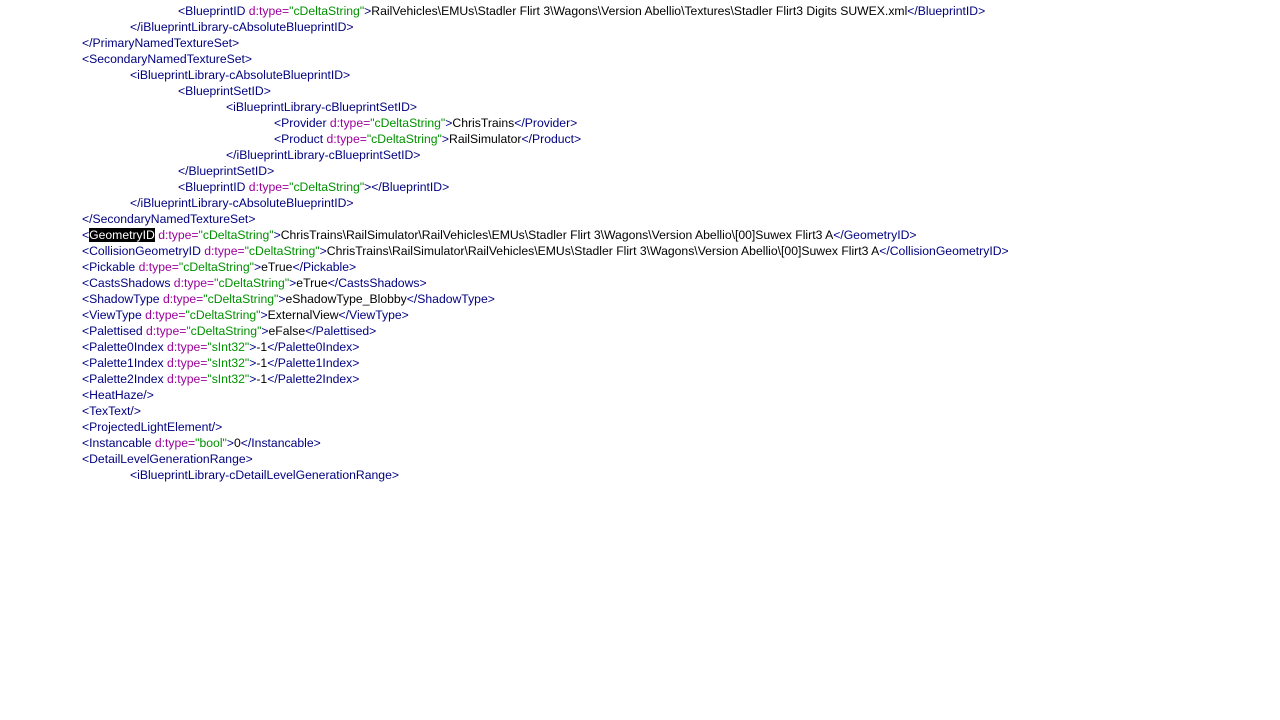 Image resolution: width=1280 pixels, height=720 pixels. I want to click on xml-markup: <DetailLevelGenerationRange>, so click(167, 459).